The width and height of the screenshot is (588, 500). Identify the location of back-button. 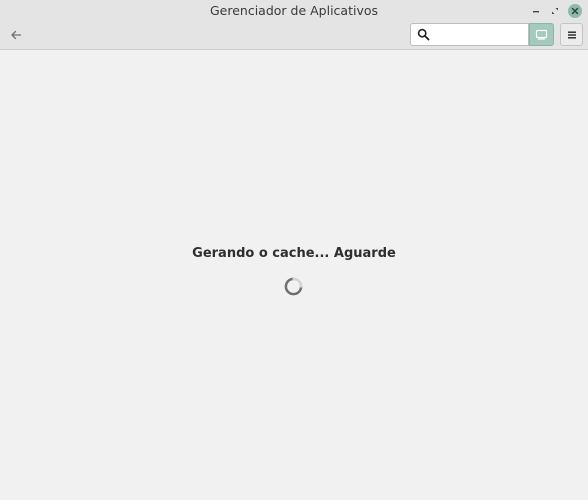
(16, 35).